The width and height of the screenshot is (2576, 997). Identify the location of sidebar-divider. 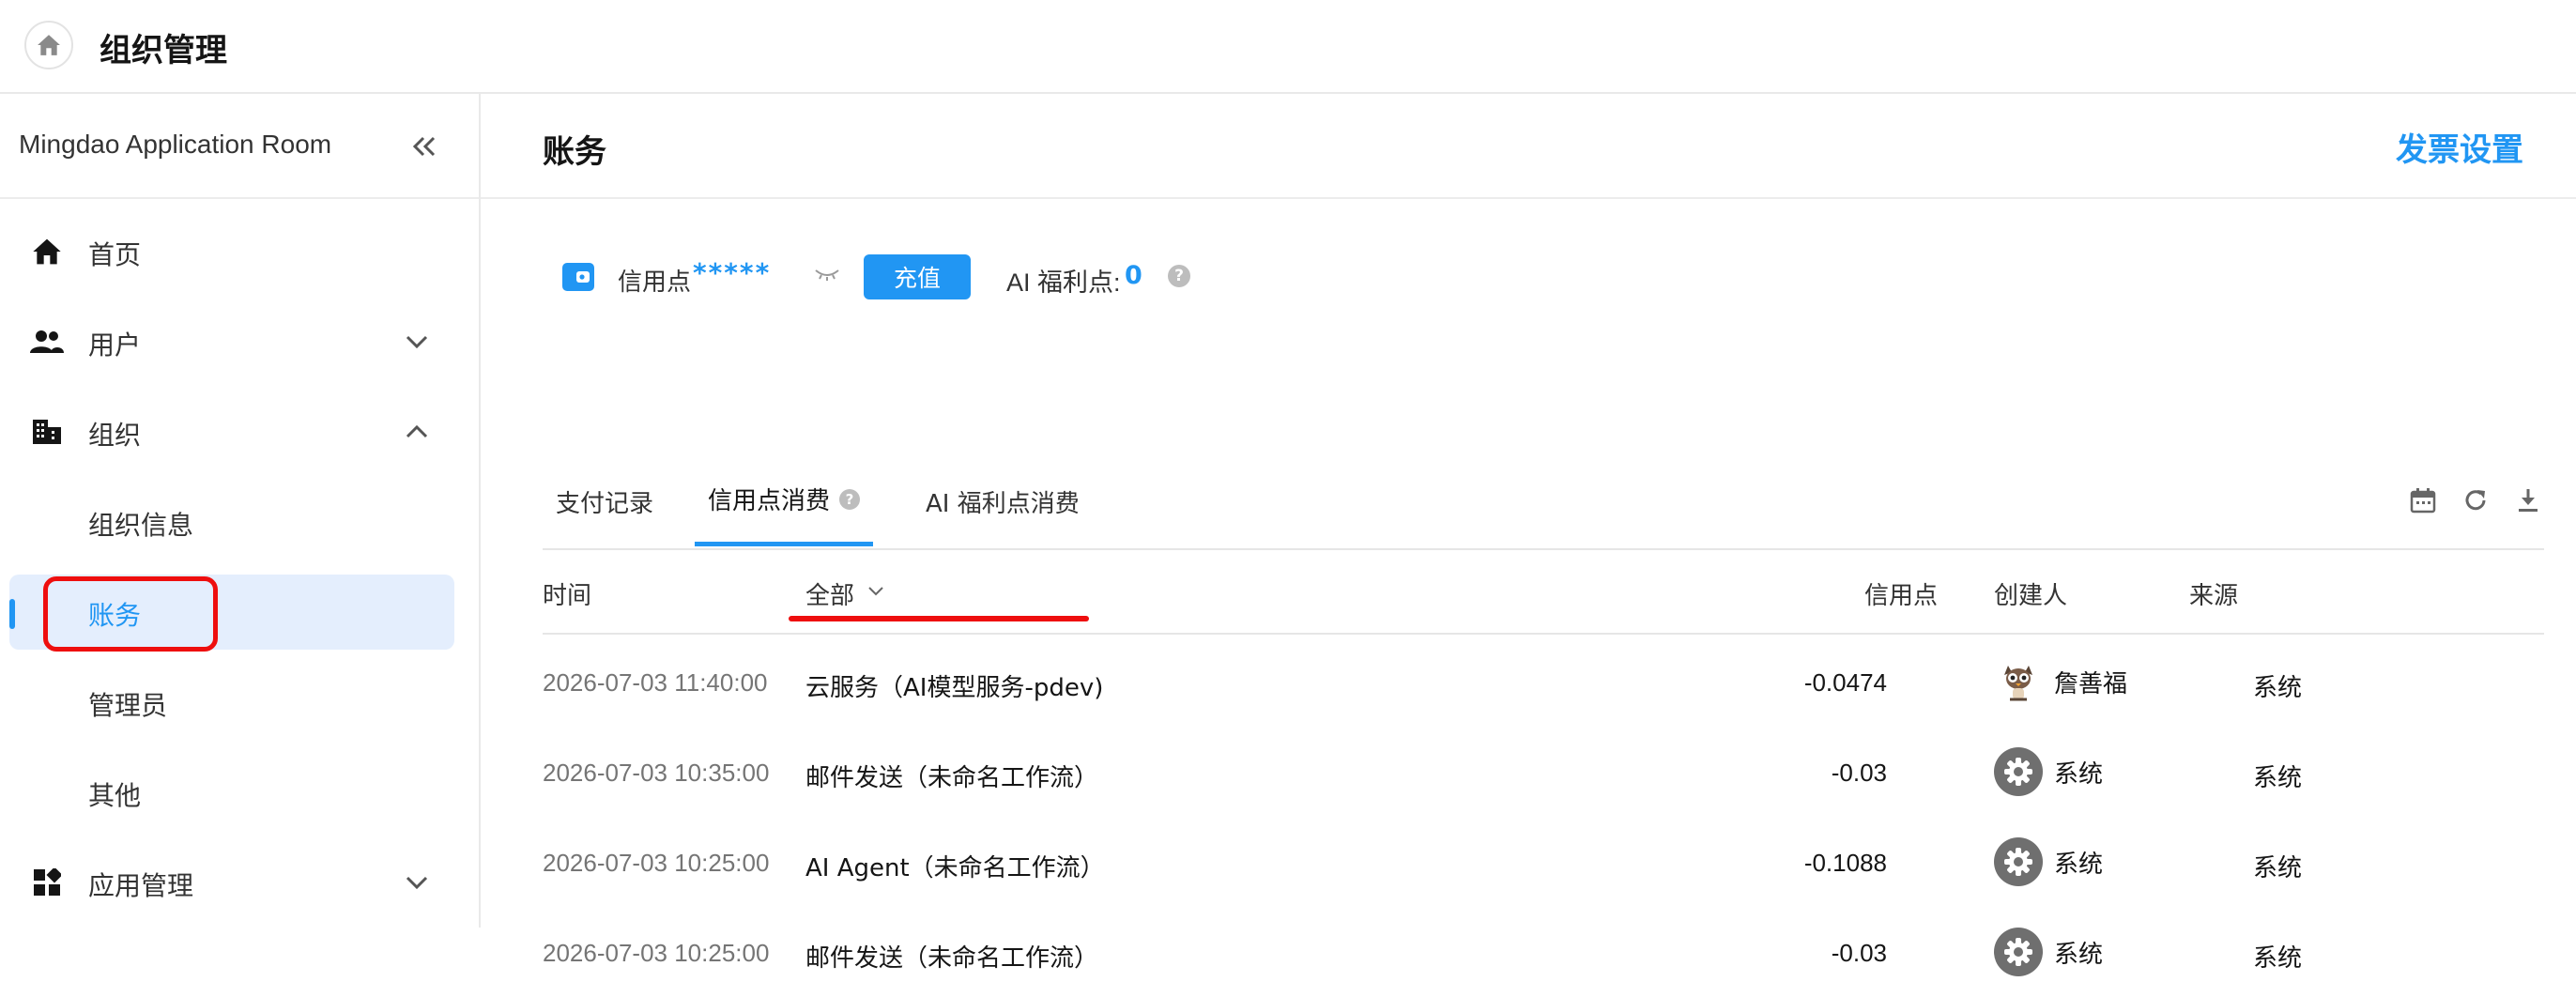
(240, 198).